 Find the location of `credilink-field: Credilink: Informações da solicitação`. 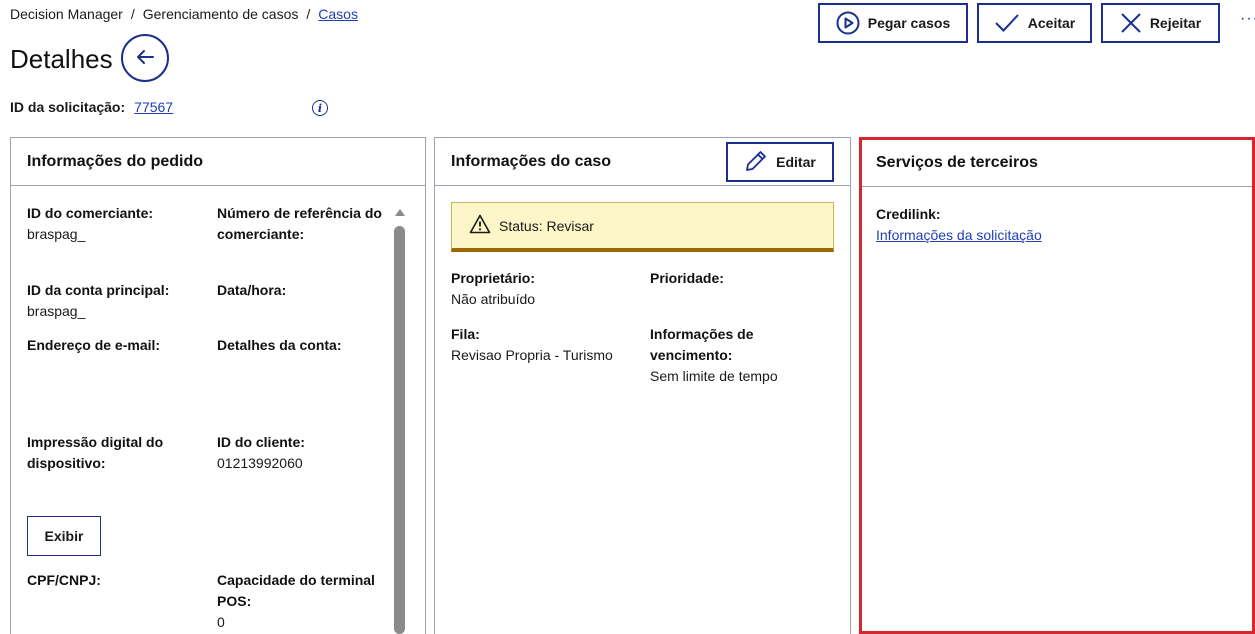

credilink-field: Credilink: Informações da solicitação is located at coordinates (1026, 225).